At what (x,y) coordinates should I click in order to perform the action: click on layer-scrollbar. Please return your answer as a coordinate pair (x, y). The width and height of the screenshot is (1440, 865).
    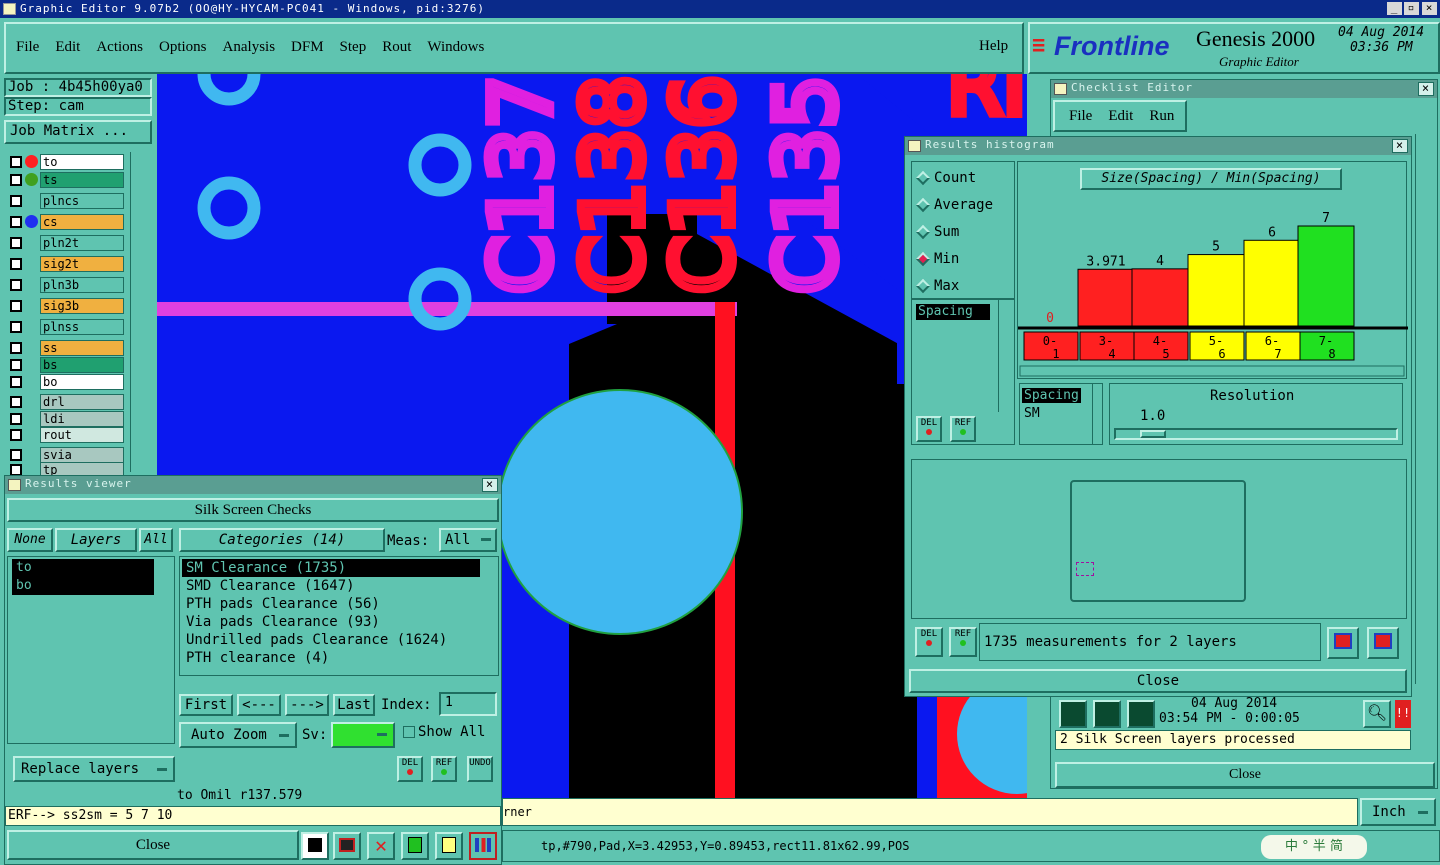
    Looking at the image, I should click on (141, 312).